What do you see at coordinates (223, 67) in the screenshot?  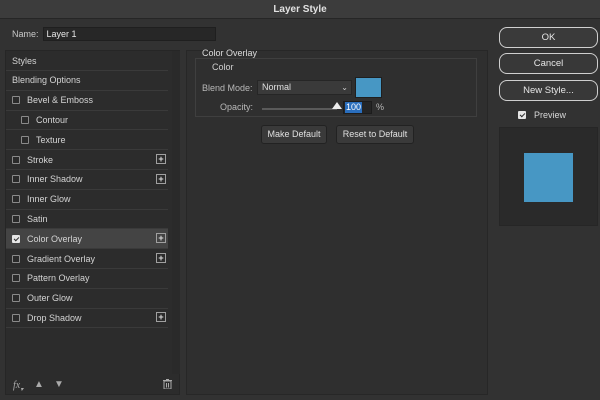 I see `group-title: Color` at bounding box center [223, 67].